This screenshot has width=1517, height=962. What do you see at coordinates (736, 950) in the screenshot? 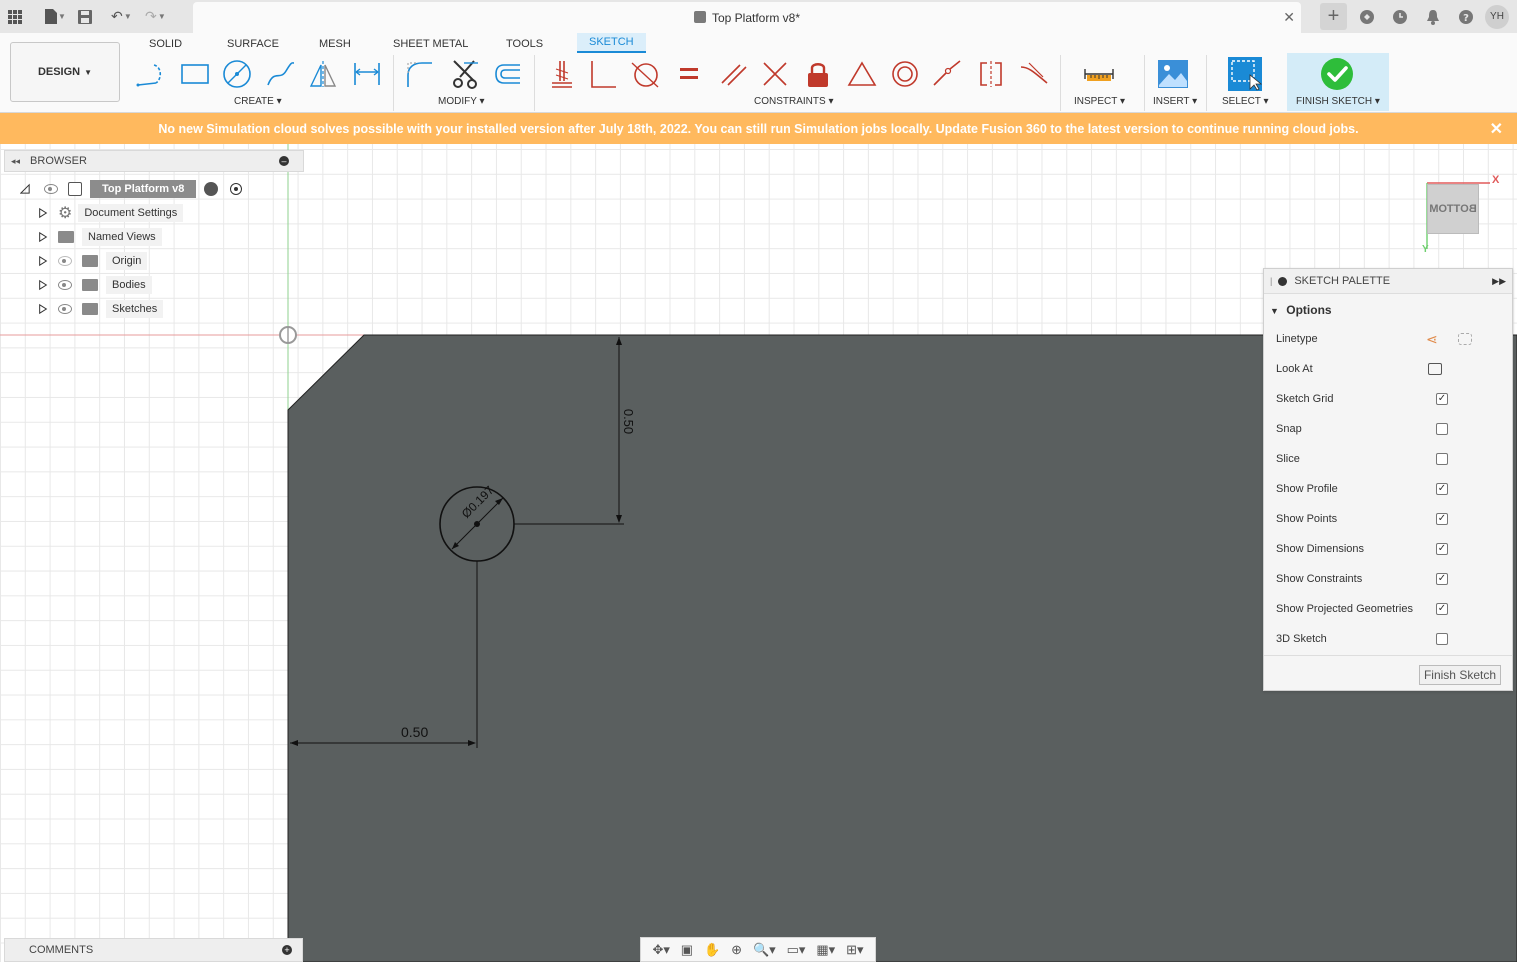
I see `zoom-icon: ⊕` at bounding box center [736, 950].